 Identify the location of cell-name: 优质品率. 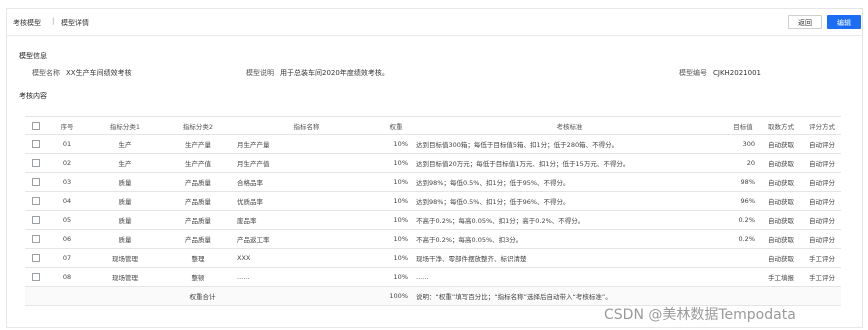
(306, 201).